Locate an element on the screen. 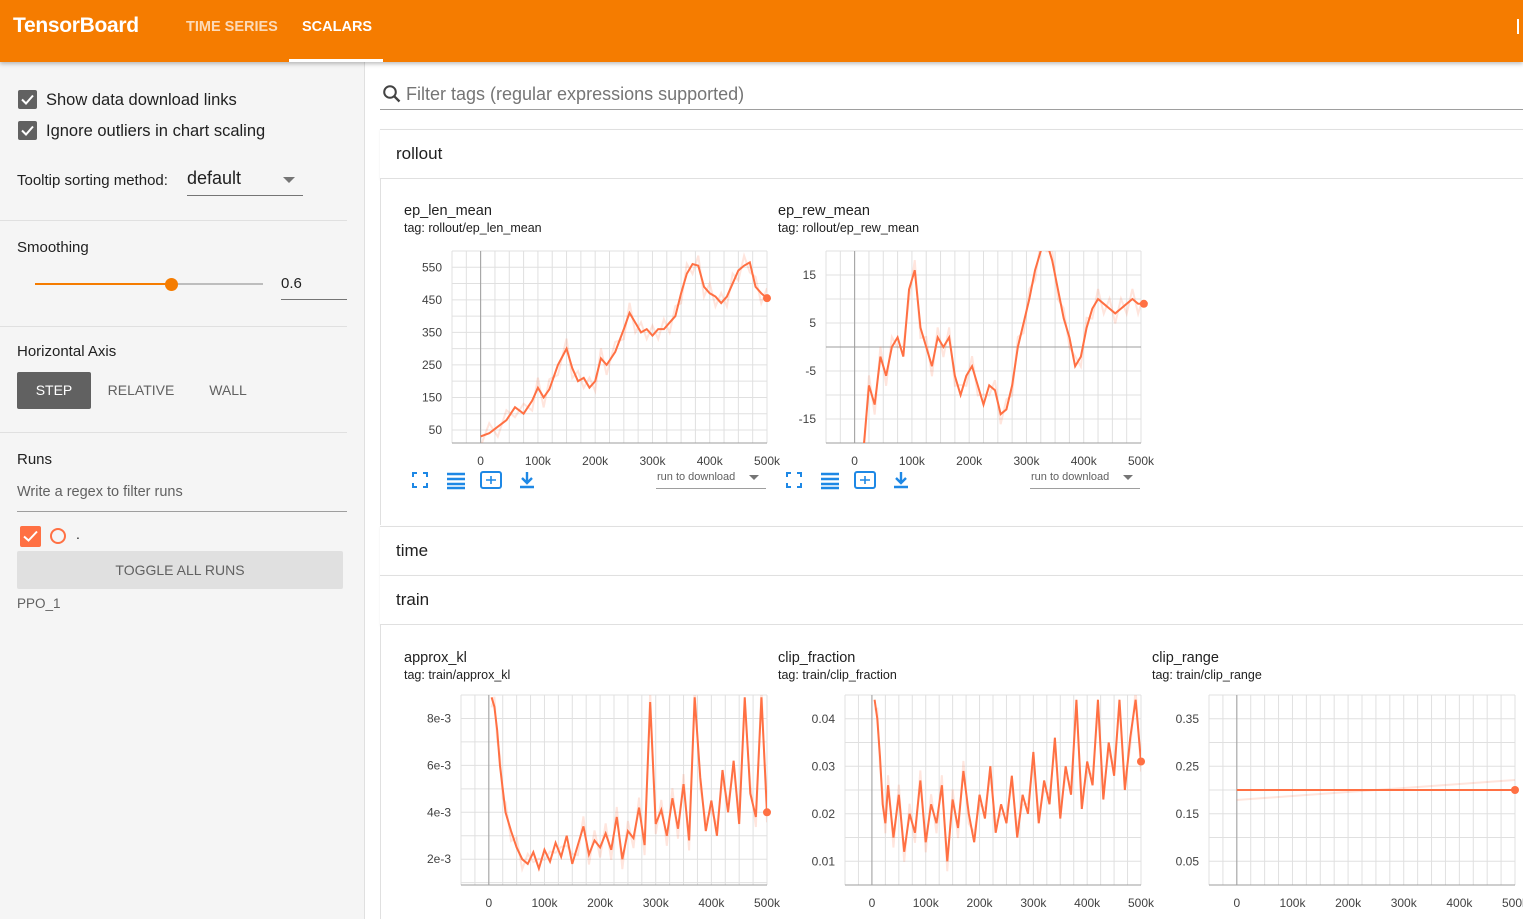 The width and height of the screenshot is (1523, 920). chart-ep-rew-mean: 0 100k 200k 300k 400k 500k -15 -5 5 15 is located at coordinates (966, 368).